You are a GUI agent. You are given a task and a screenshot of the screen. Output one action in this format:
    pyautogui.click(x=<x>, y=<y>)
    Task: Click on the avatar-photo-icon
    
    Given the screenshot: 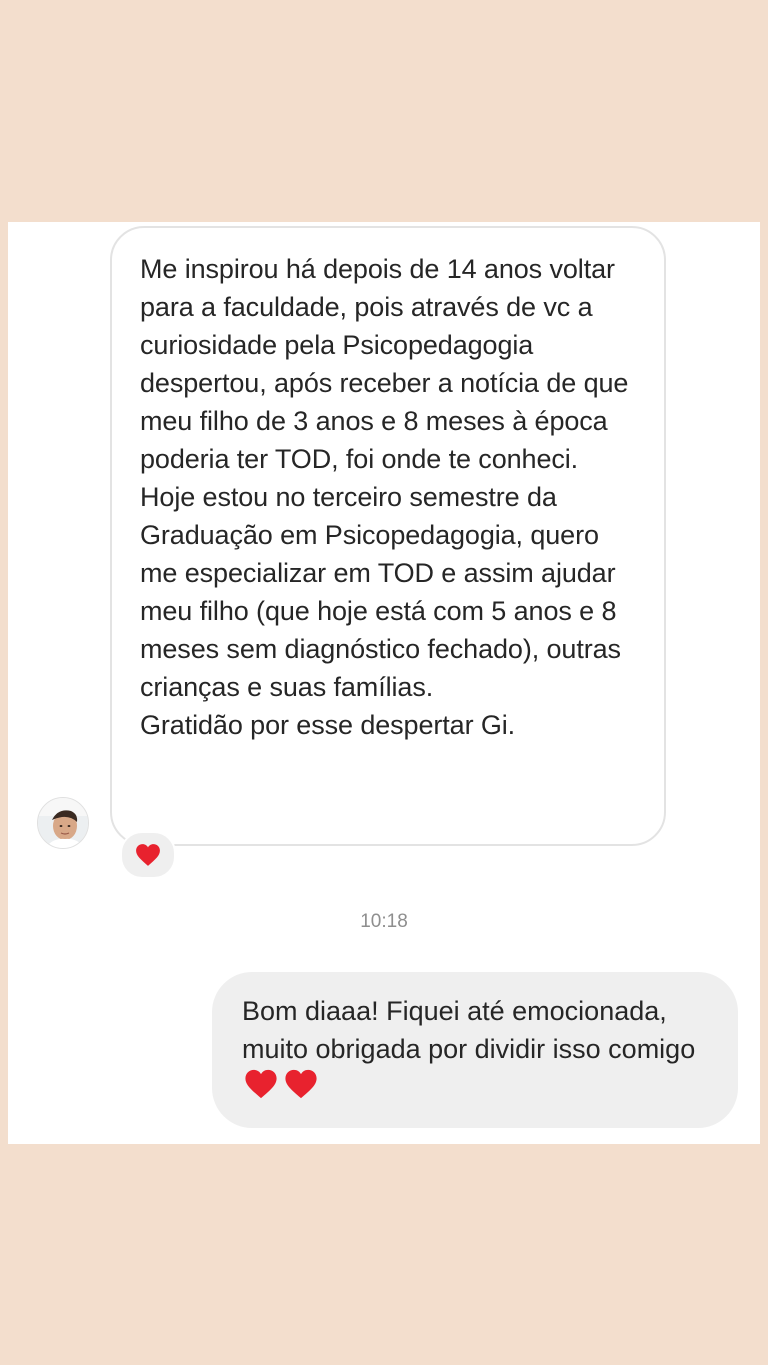 What is the action you would take?
    pyautogui.click(x=63, y=823)
    